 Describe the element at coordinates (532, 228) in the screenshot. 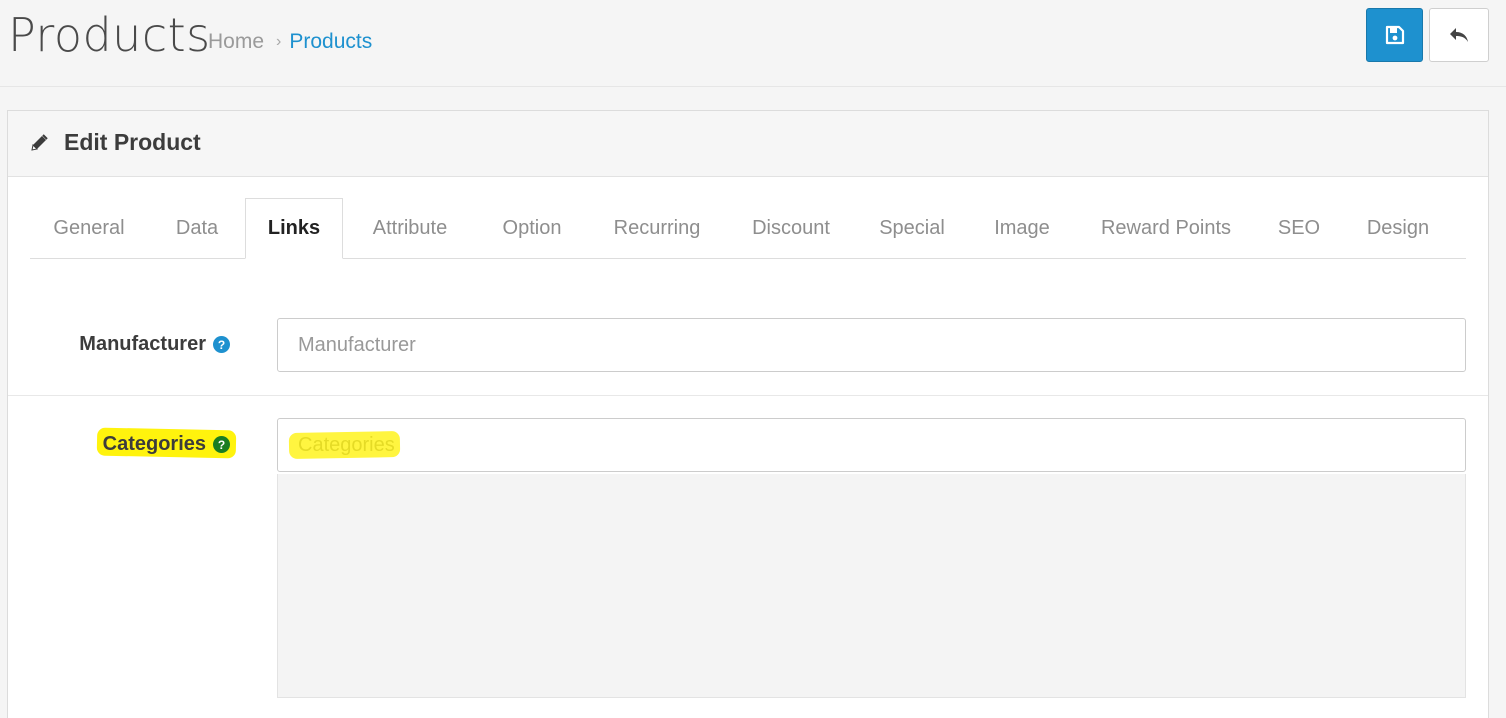

I see `tab-option: Option` at that location.